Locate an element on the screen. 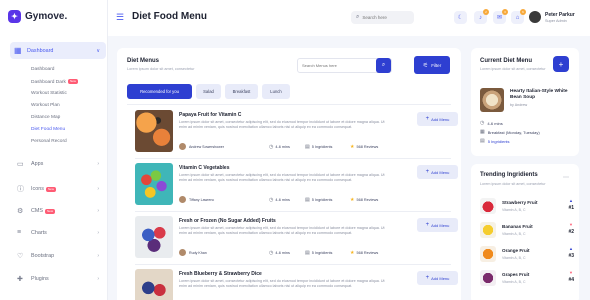 The width and height of the screenshot is (590, 300). tab-salad: Salad is located at coordinates (208, 91).